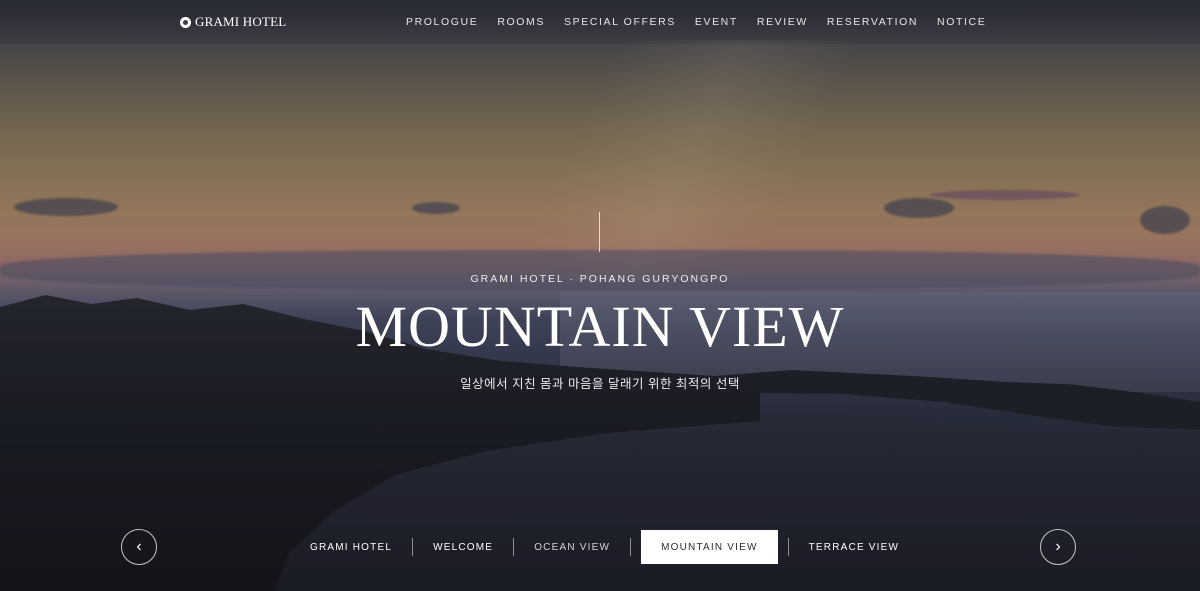 This screenshot has width=1200, height=591. What do you see at coordinates (442, 22) in the screenshot?
I see `nav-item-prologue: PROLOGUE` at bounding box center [442, 22].